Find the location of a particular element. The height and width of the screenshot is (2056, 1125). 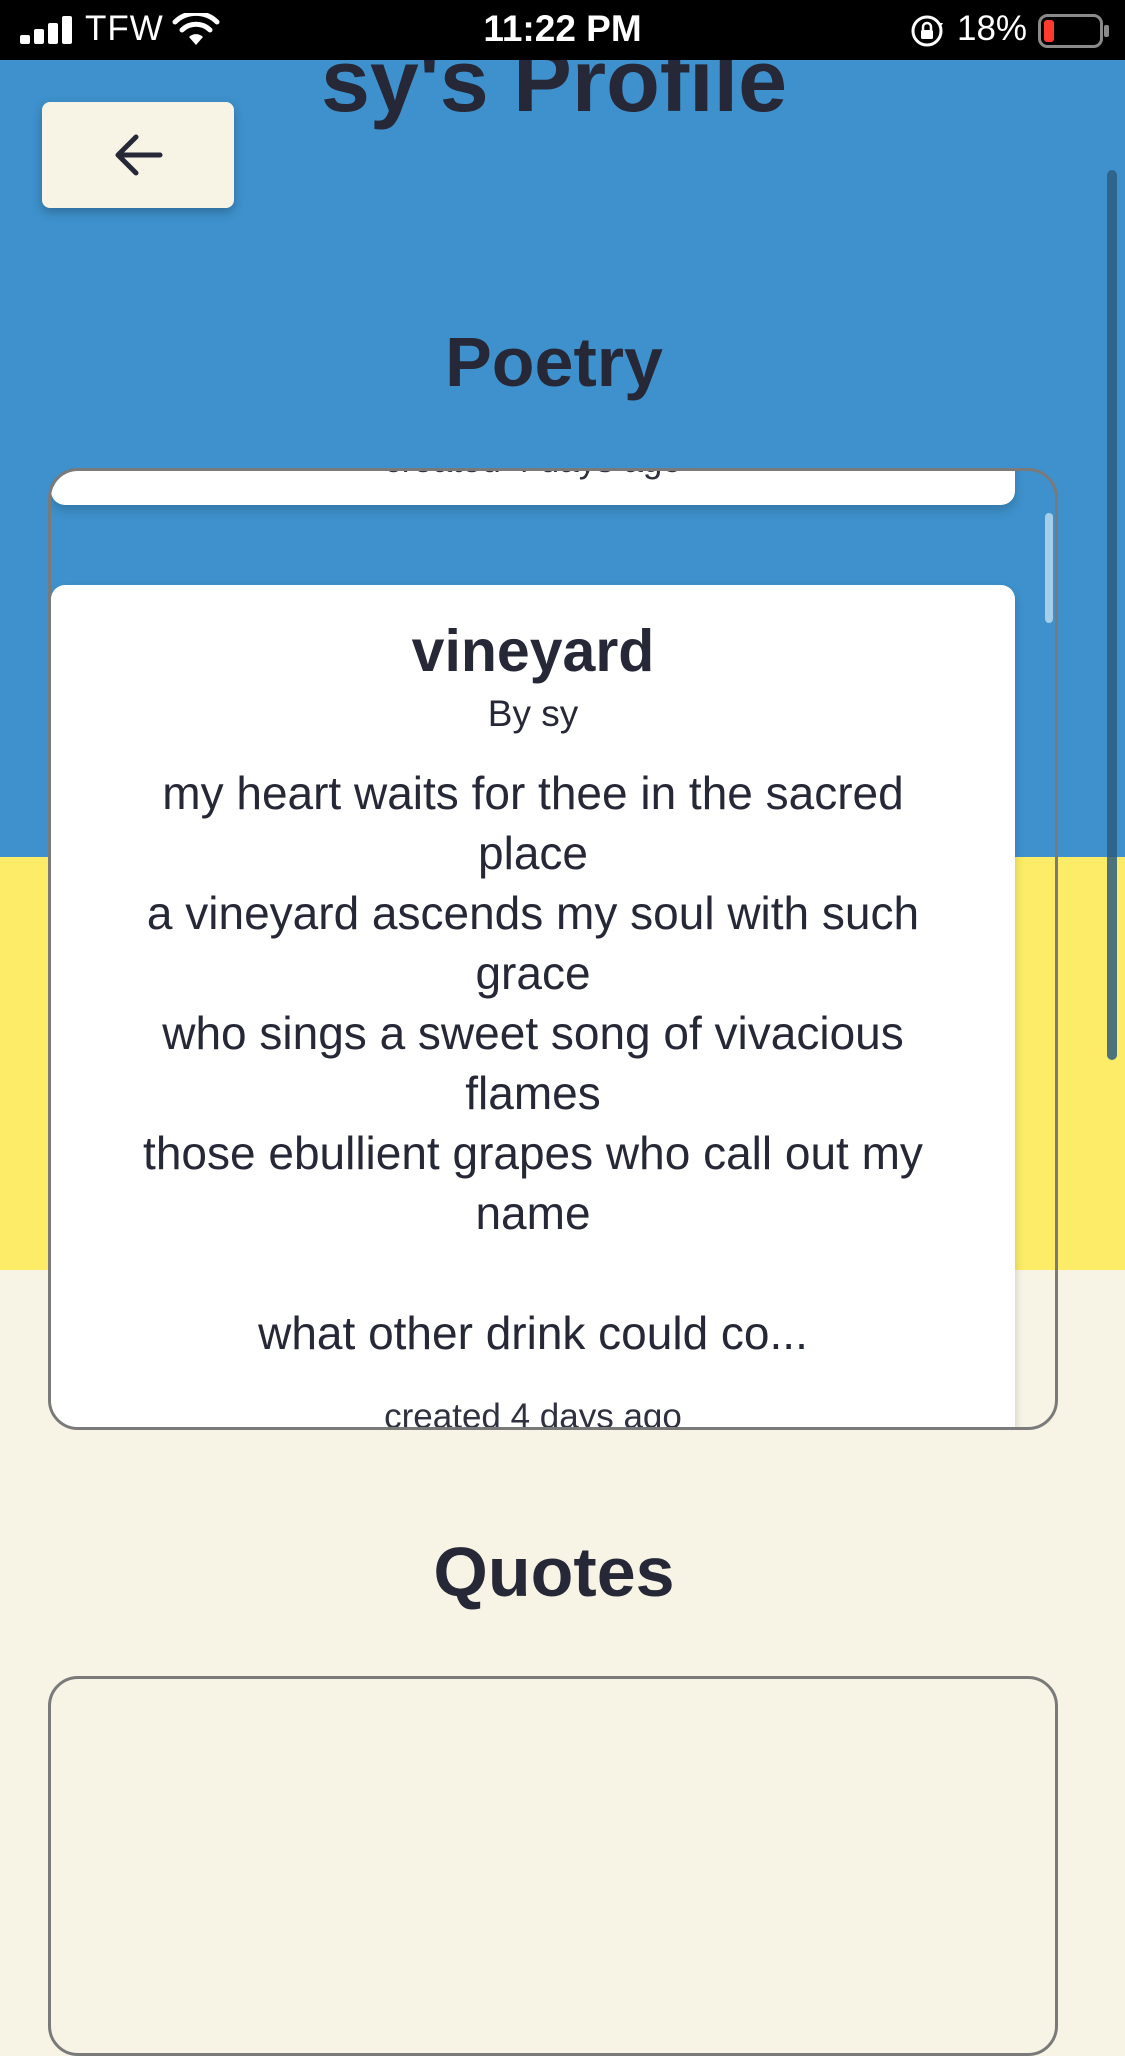

status-bar: TFW 11:22 PM 18% is located at coordinates (562, 30).